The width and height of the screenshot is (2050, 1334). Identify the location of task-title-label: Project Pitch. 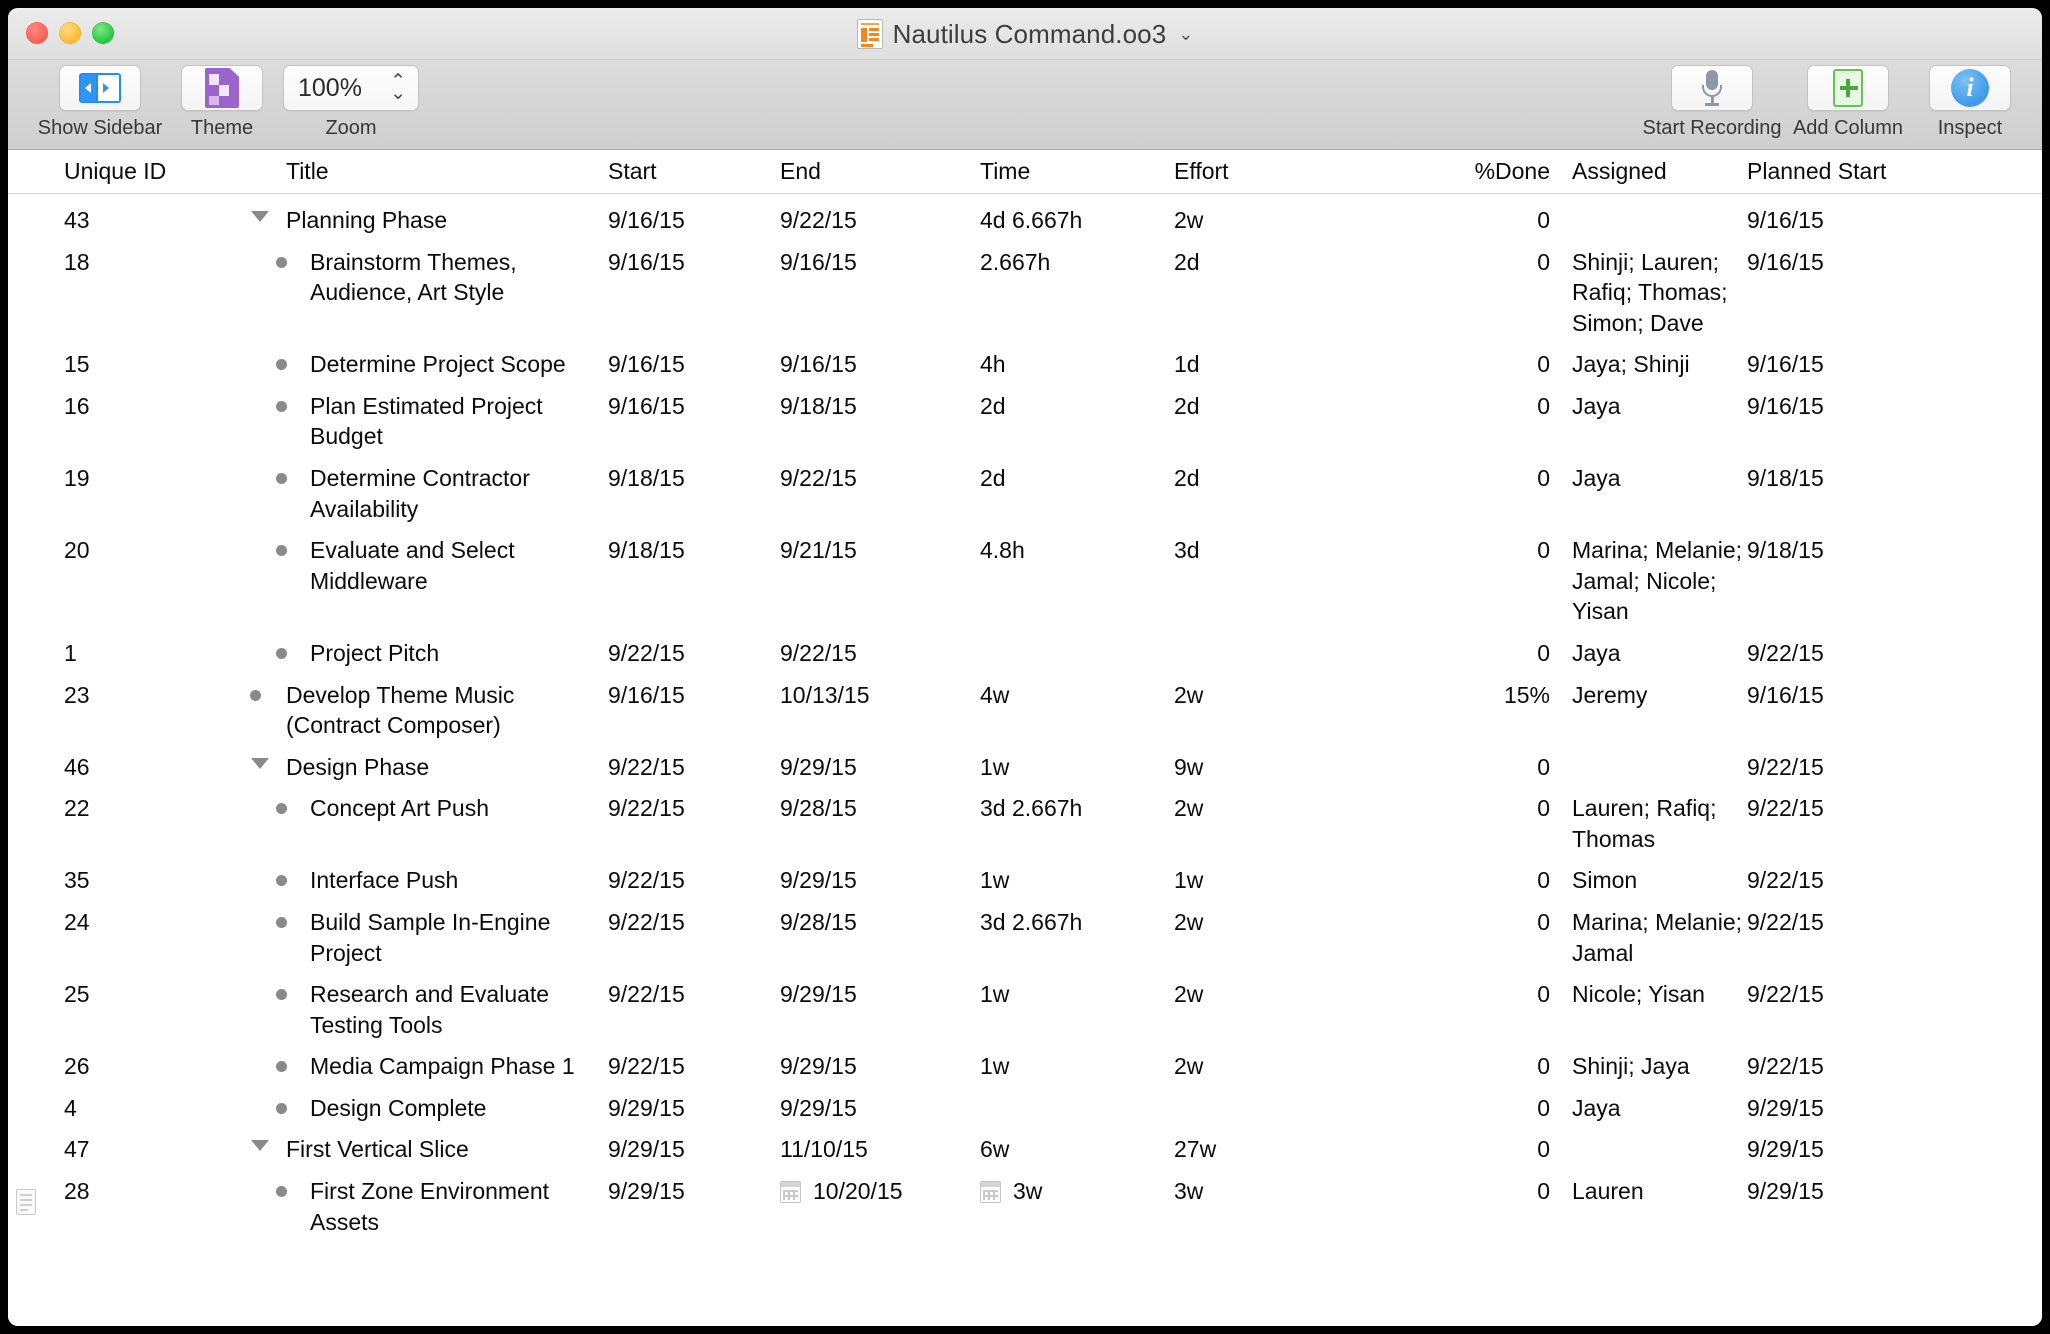
(375, 652).